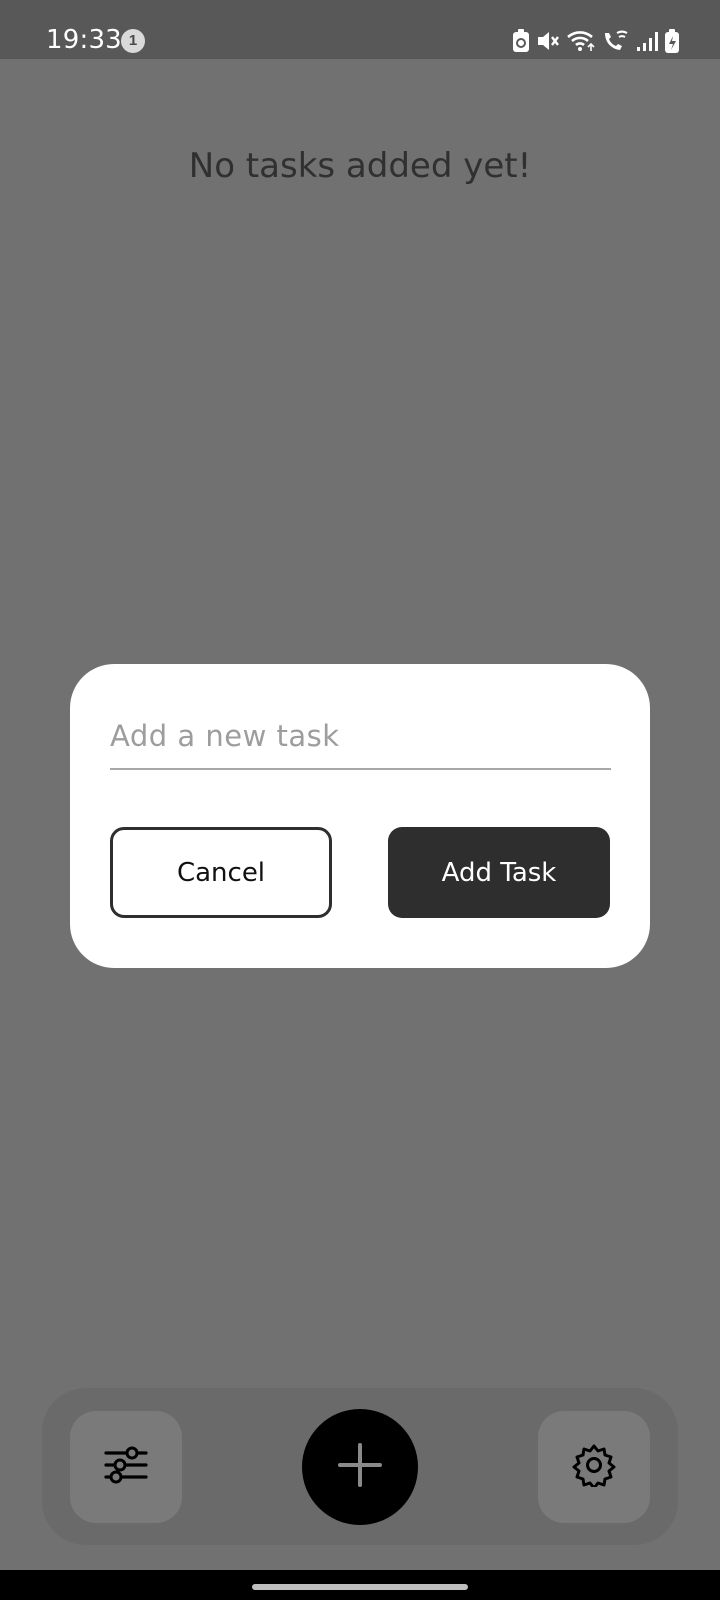 This screenshot has height=1600, width=720. What do you see at coordinates (672, 41) in the screenshot?
I see `battery-charging-icon` at bounding box center [672, 41].